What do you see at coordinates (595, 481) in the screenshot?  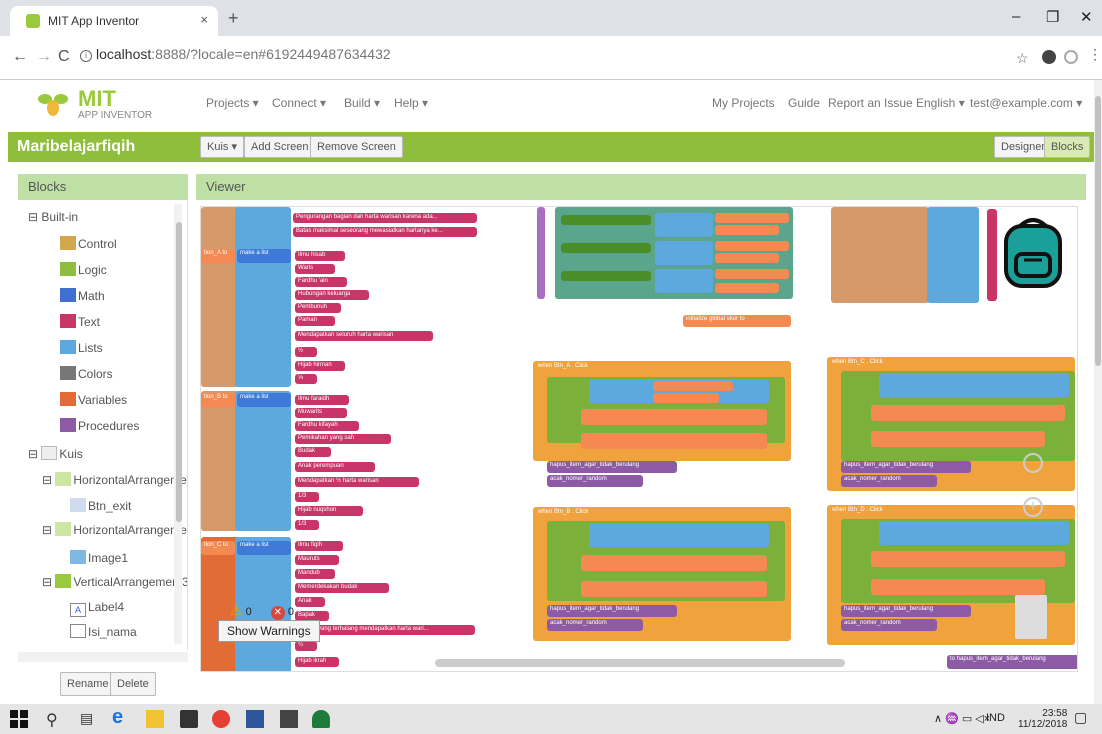 I see `call-acak-a: acak_nomer_random` at bounding box center [595, 481].